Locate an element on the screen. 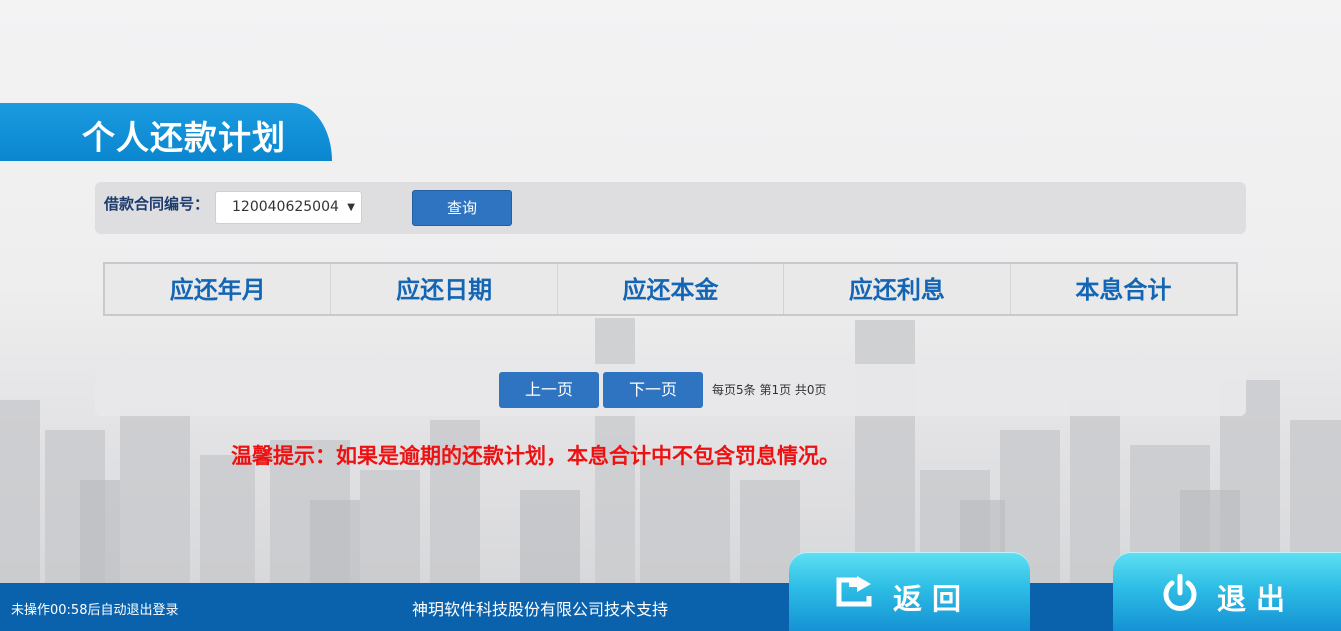 The width and height of the screenshot is (1341, 631). chevron-down-icon: ▼ is located at coordinates (351, 207).